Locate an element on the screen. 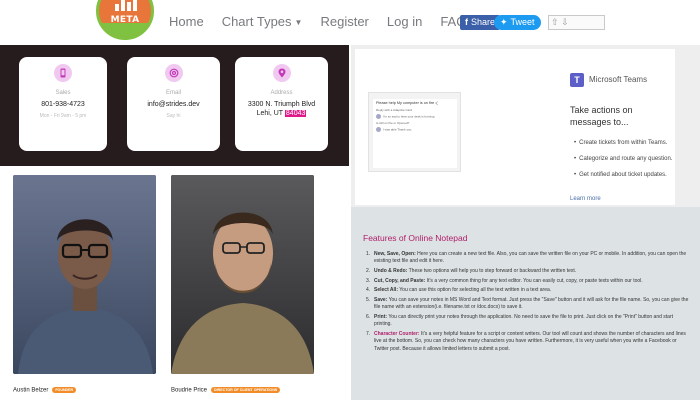 The height and width of the screenshot is (400, 700). nav-link-login: Log in is located at coordinates (404, 21).